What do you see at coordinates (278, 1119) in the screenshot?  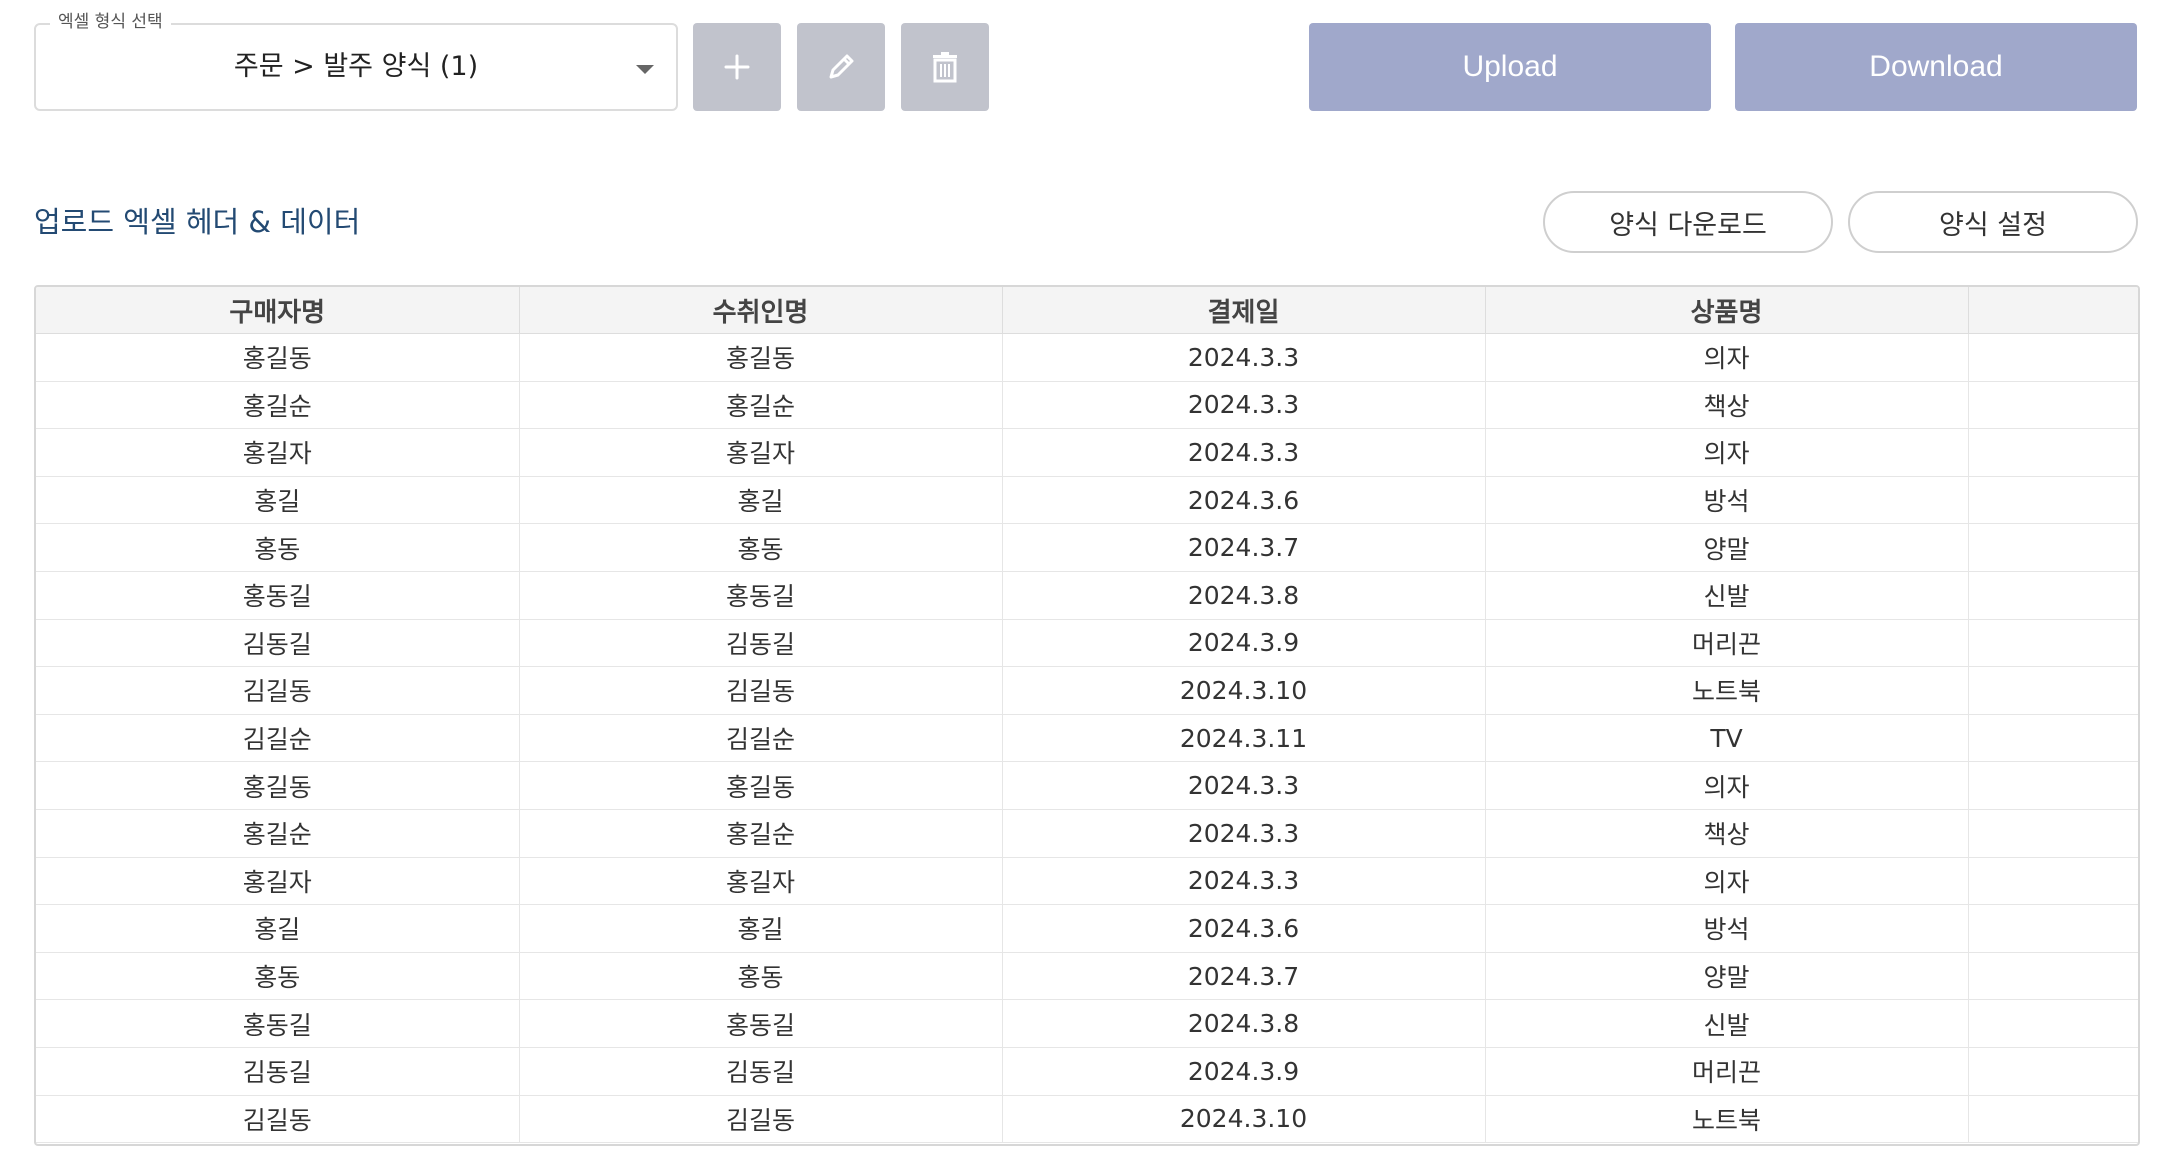 I see `table-cell: 김길동` at bounding box center [278, 1119].